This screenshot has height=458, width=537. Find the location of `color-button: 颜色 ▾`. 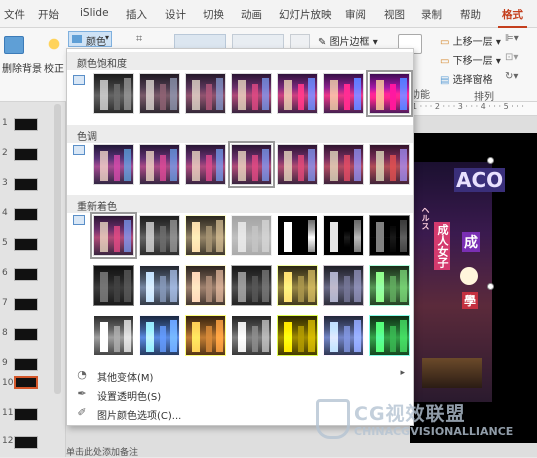

color-button: 颜色 ▾ is located at coordinates (90, 39).